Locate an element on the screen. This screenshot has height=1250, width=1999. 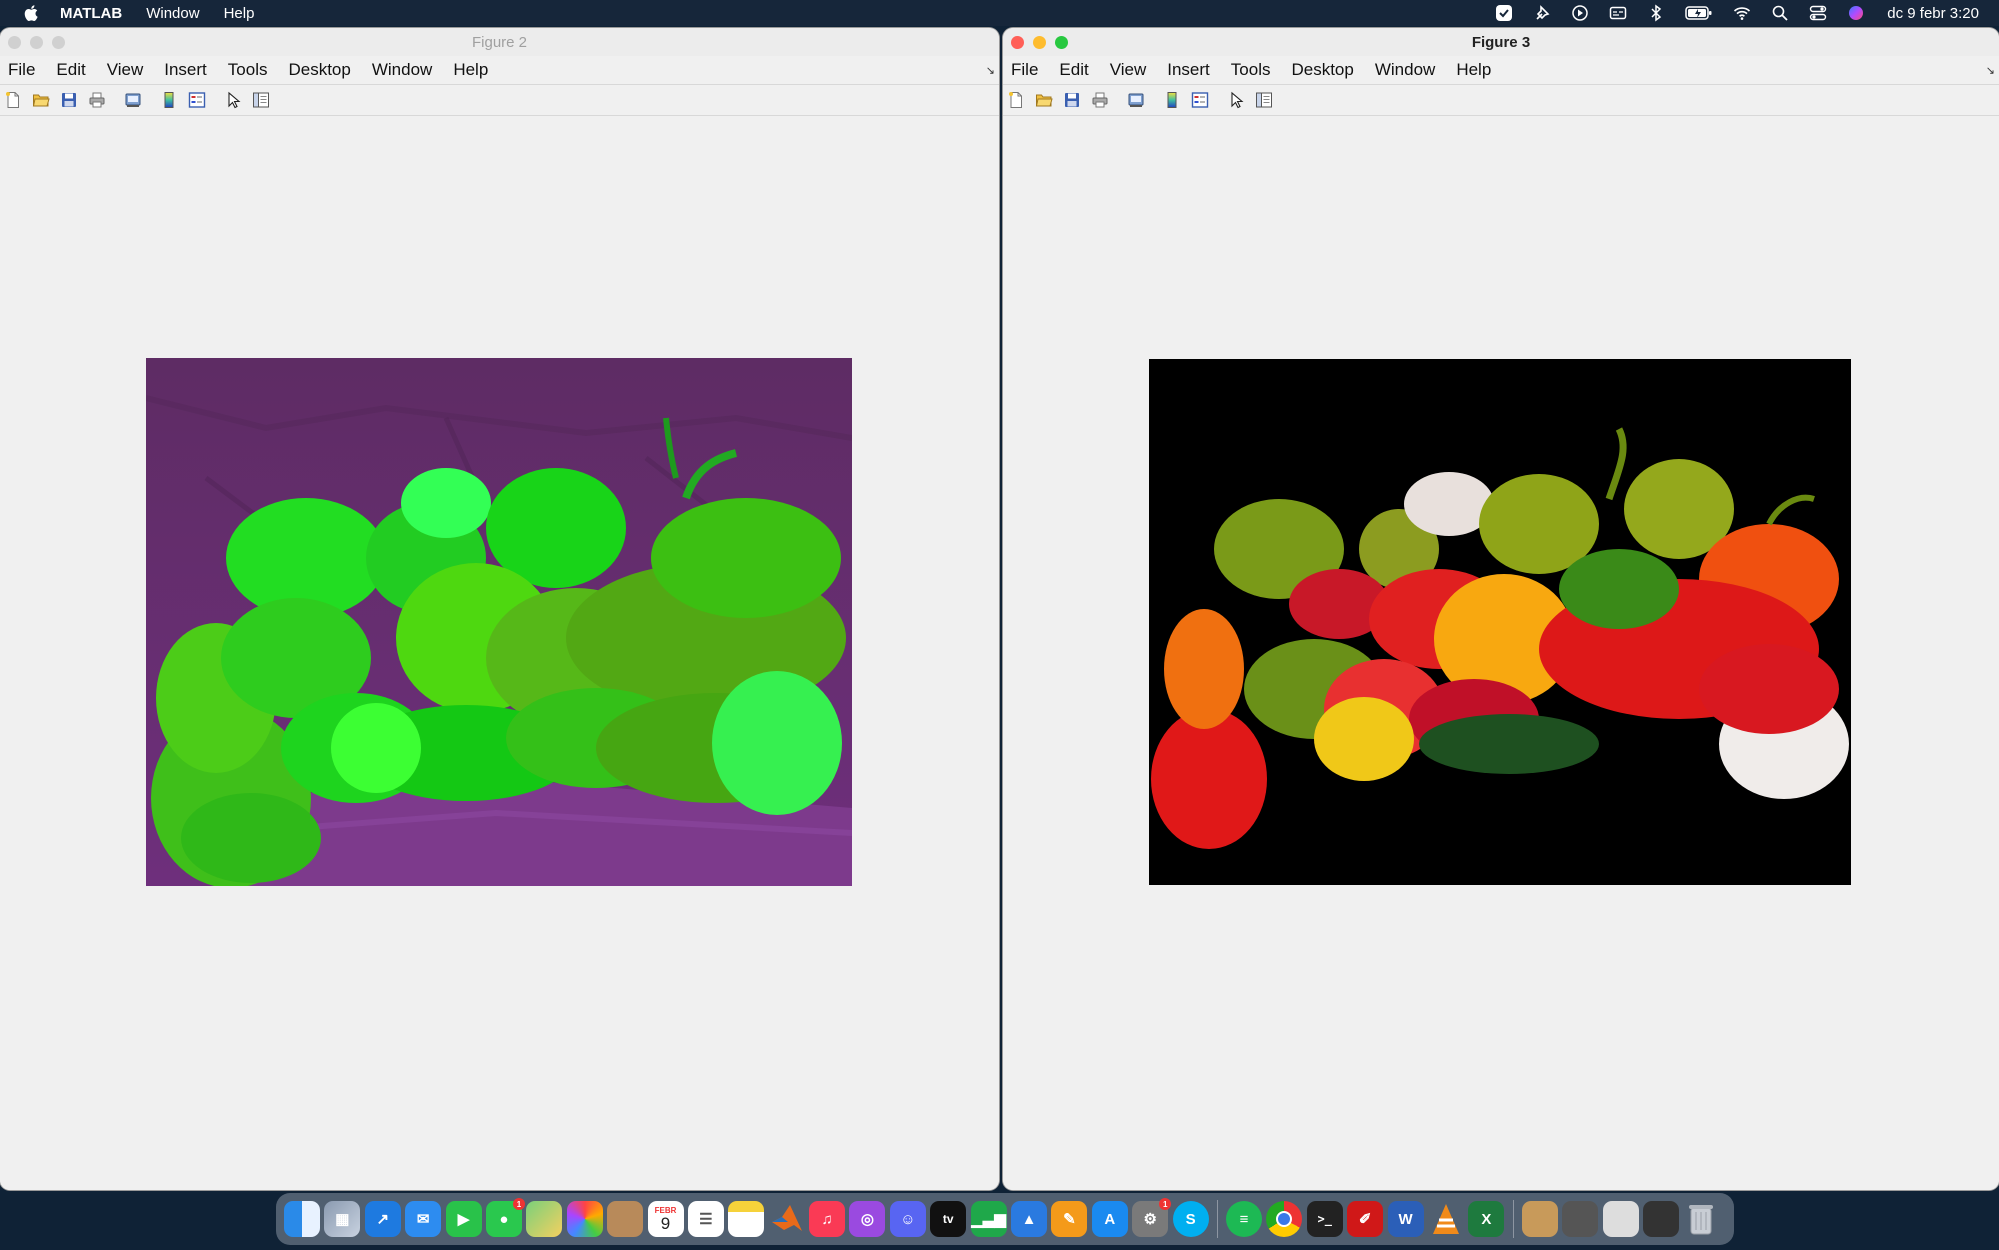
skype-icon: S is located at coordinates (1190, 1219).